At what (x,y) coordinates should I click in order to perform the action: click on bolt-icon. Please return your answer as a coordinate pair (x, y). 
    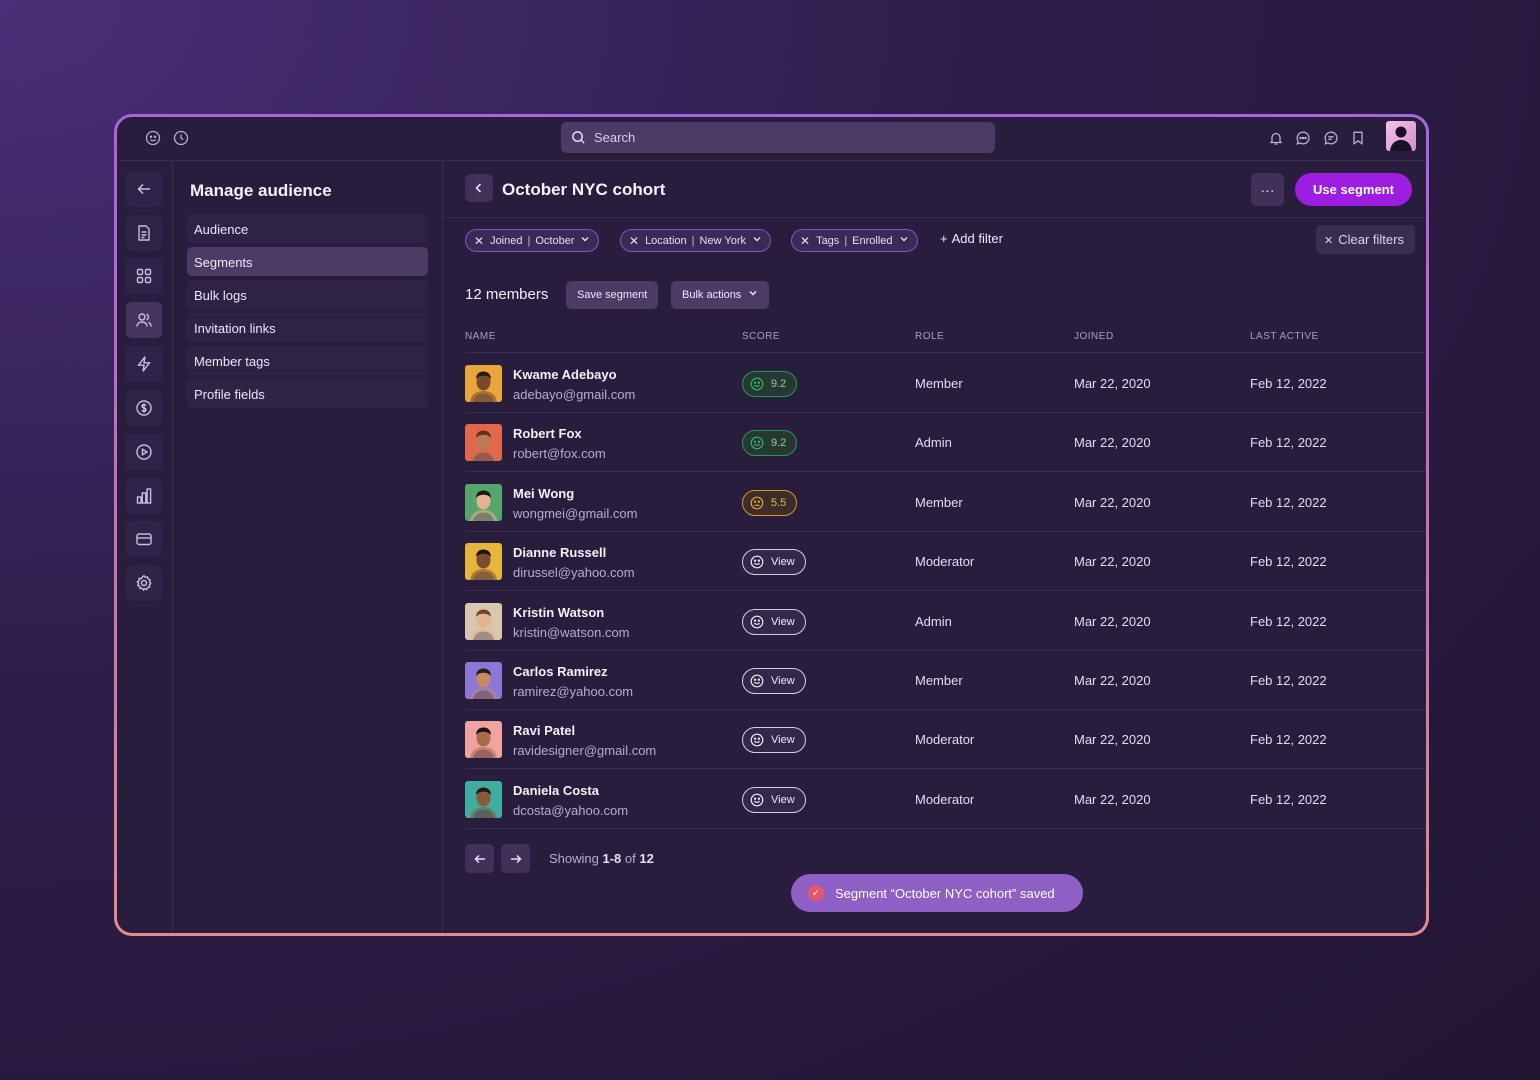
    Looking at the image, I should click on (144, 364).